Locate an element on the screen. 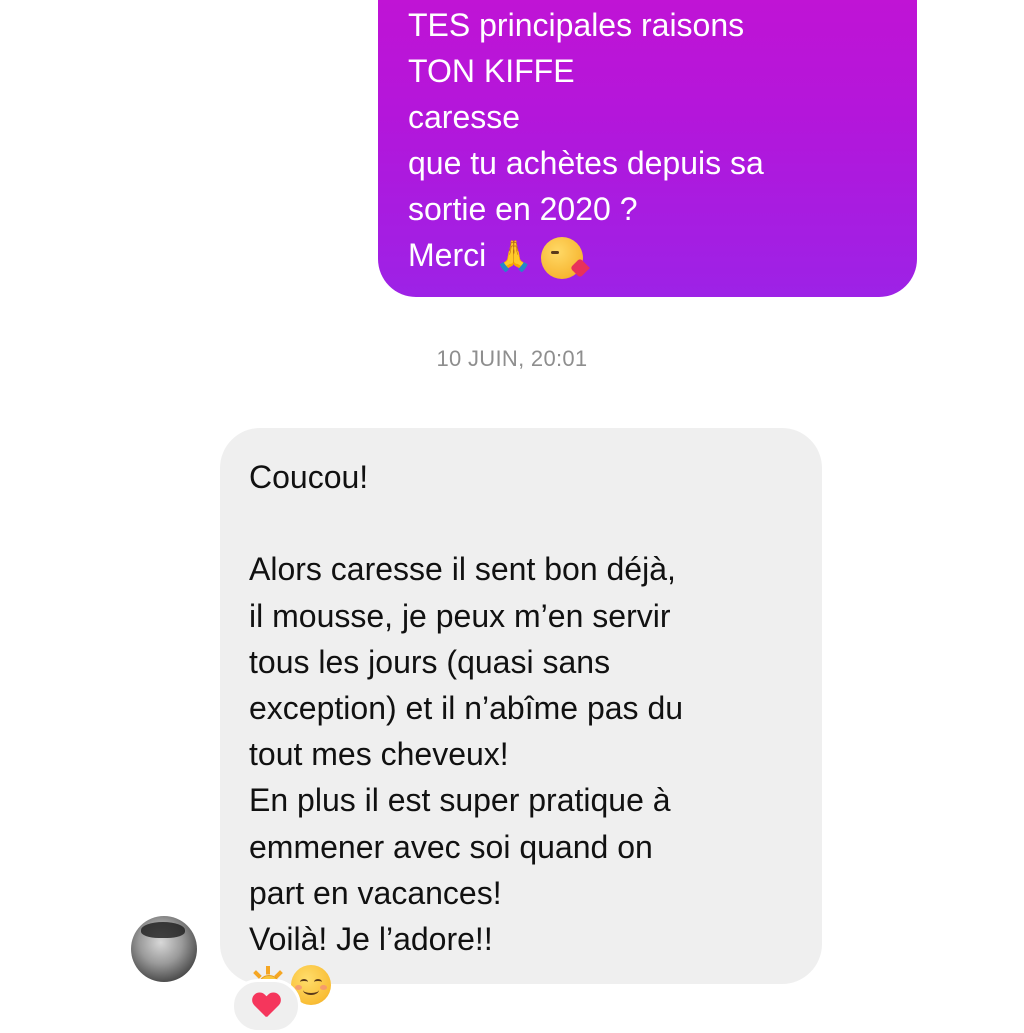 The image size is (1024, 1033). message-timestamp: 10 JUIN, 20:01 is located at coordinates (512, 358).